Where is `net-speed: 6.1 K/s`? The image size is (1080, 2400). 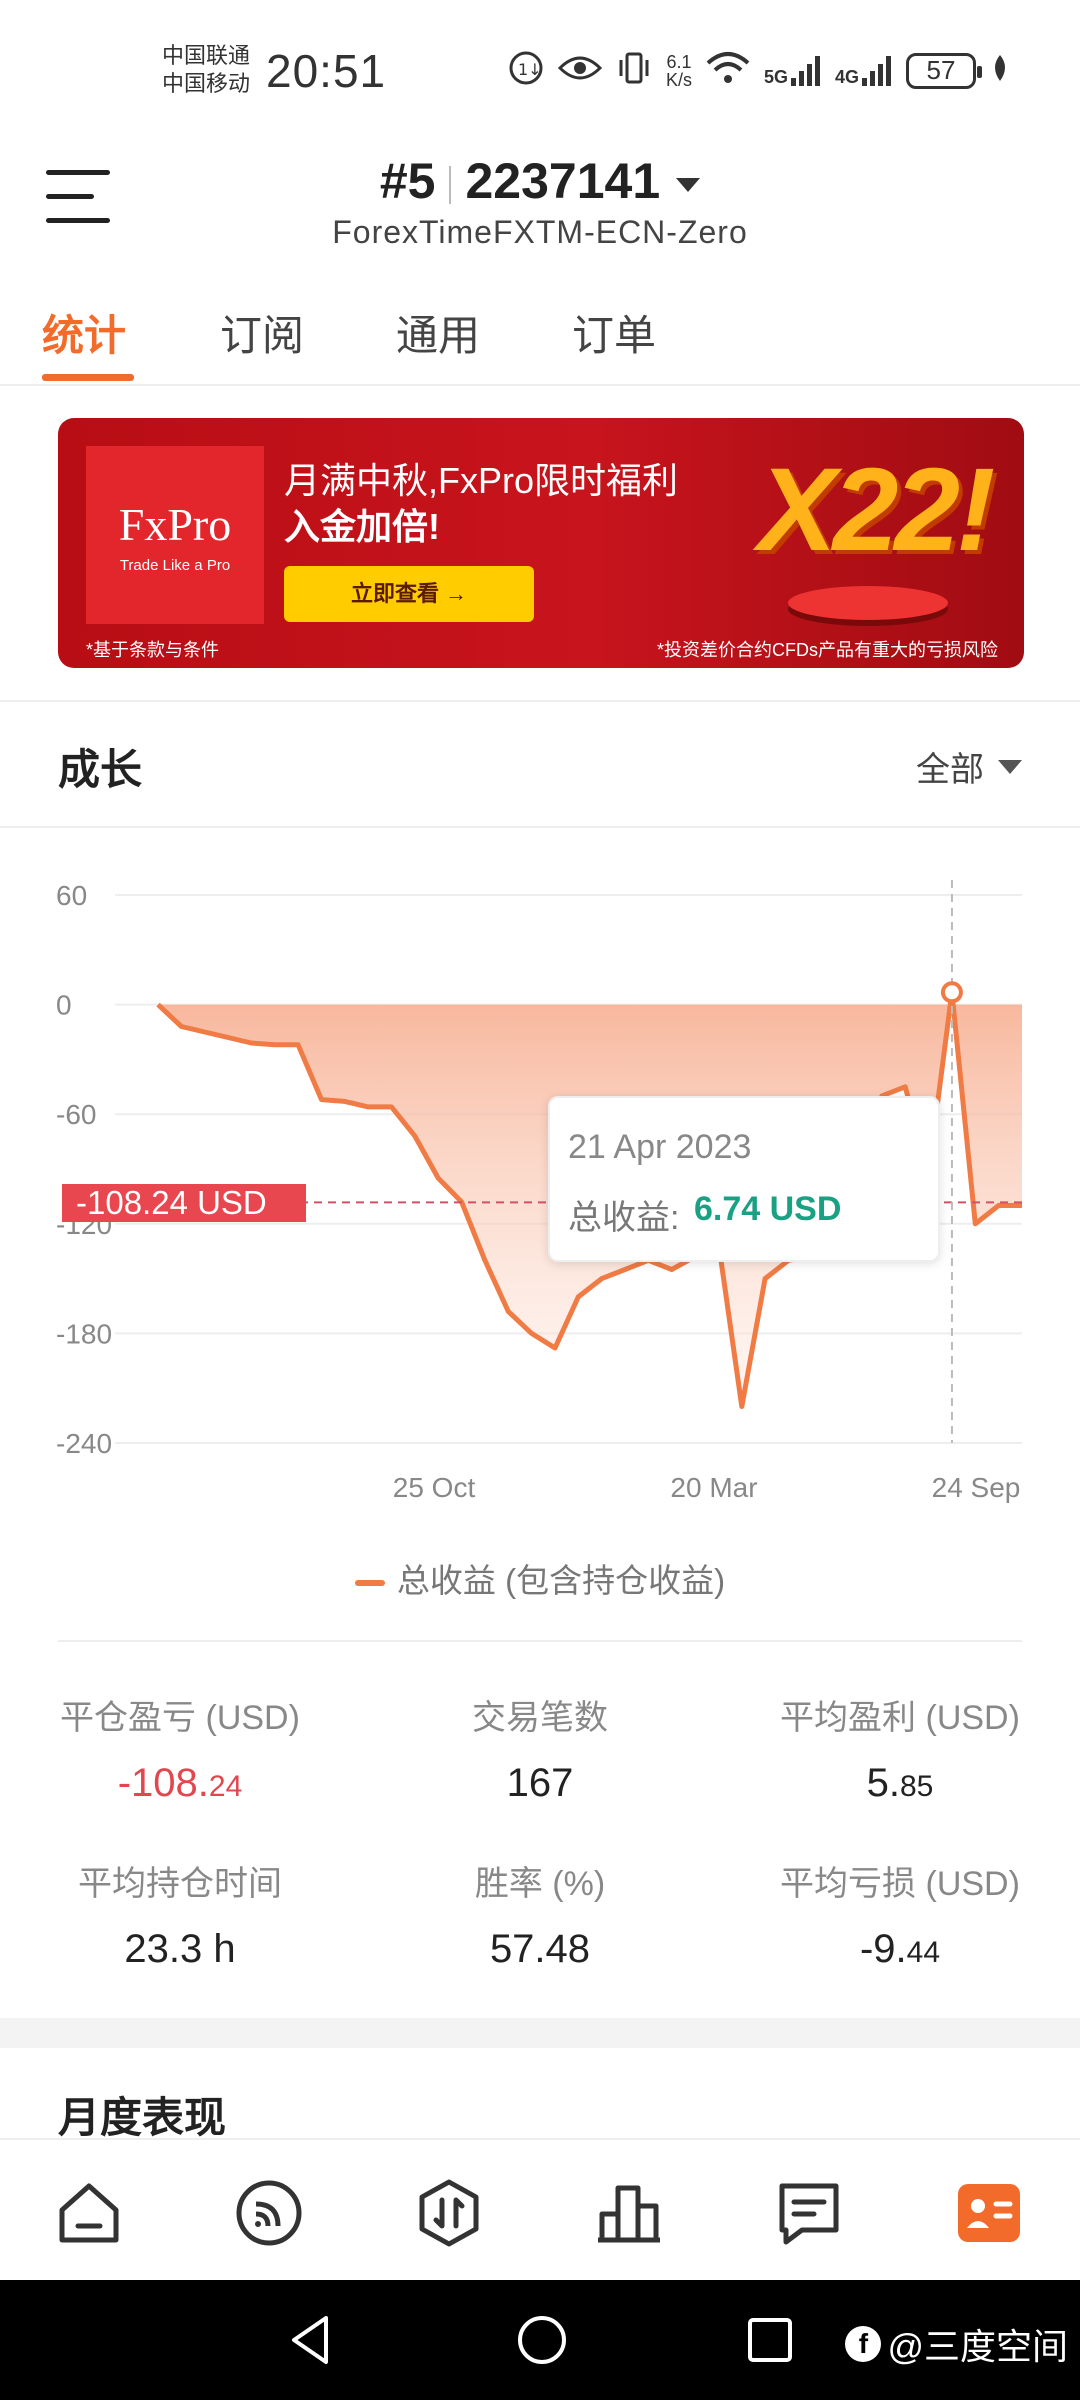 net-speed: 6.1 K/s is located at coordinates (678, 70).